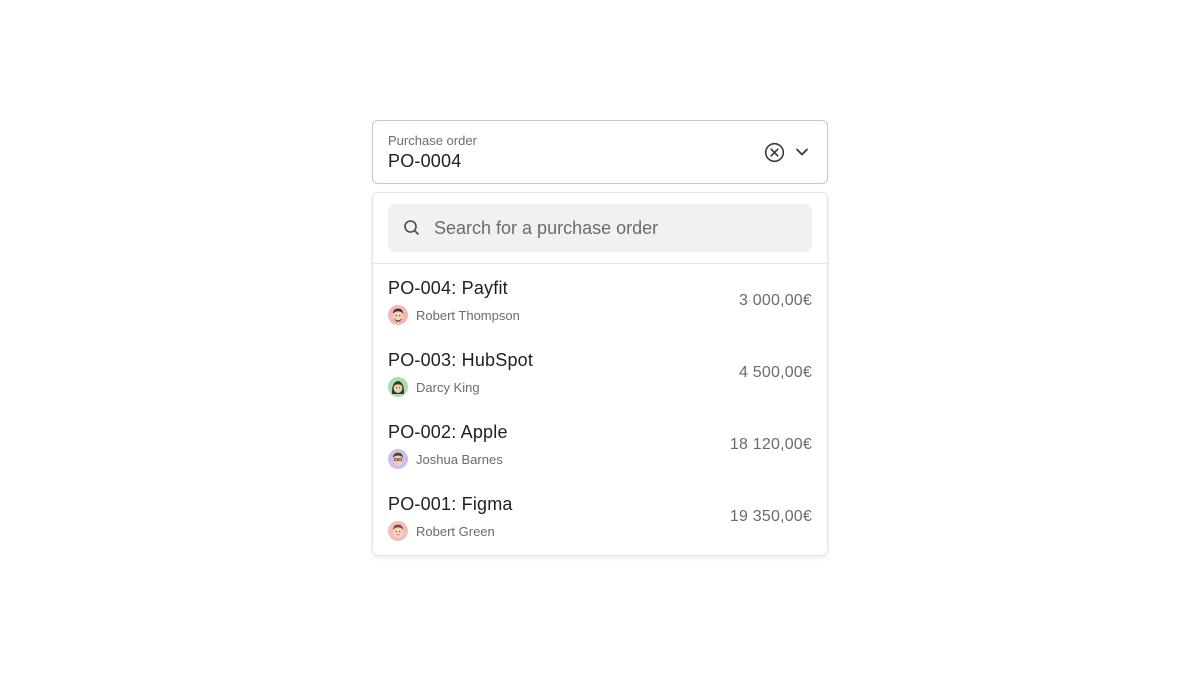  I want to click on order-owner: Robert Thompson, so click(454, 315).